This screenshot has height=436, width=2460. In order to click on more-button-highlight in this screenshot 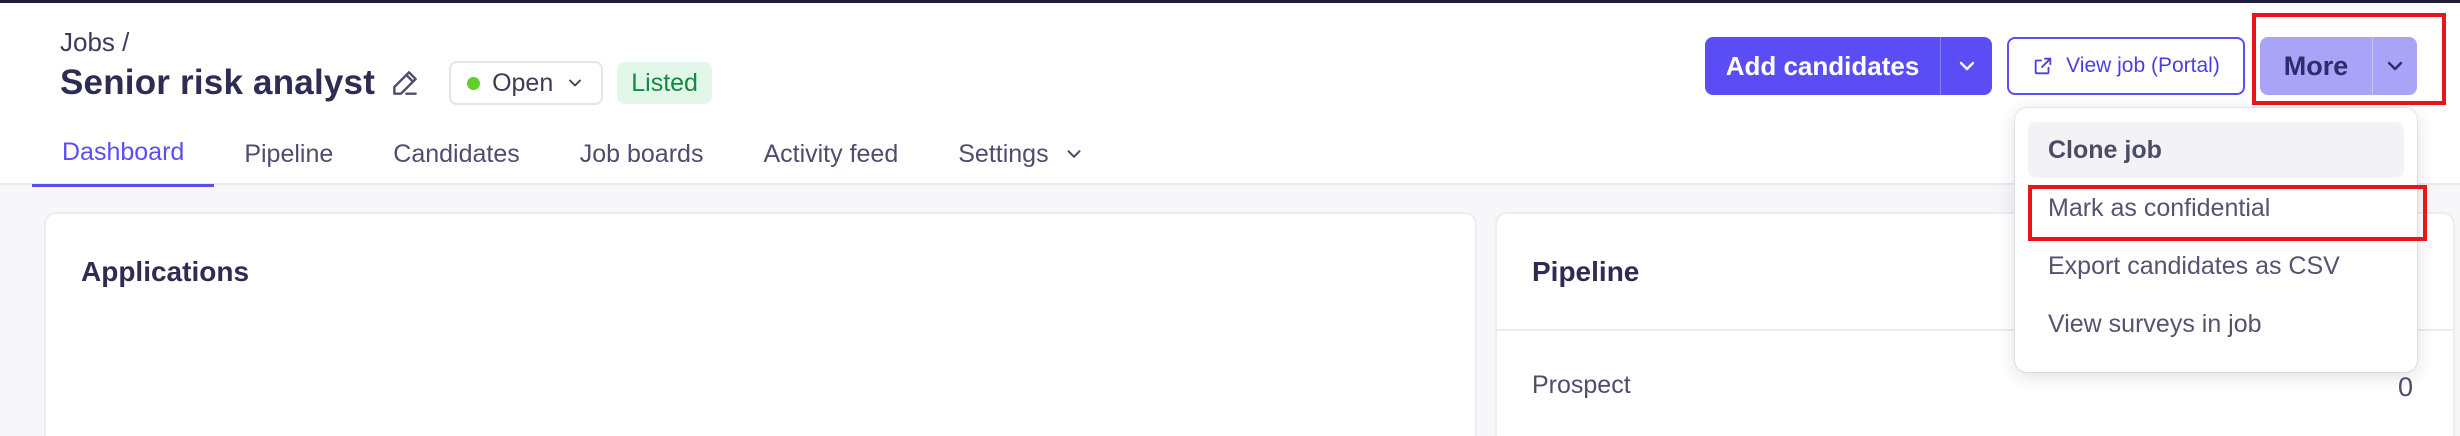, I will do `click(2349, 59)`.